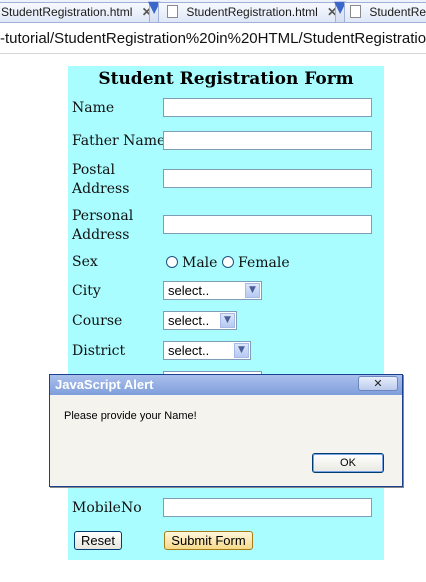  Describe the element at coordinates (85, 262) in the screenshot. I see `sex-label: Sex` at that location.